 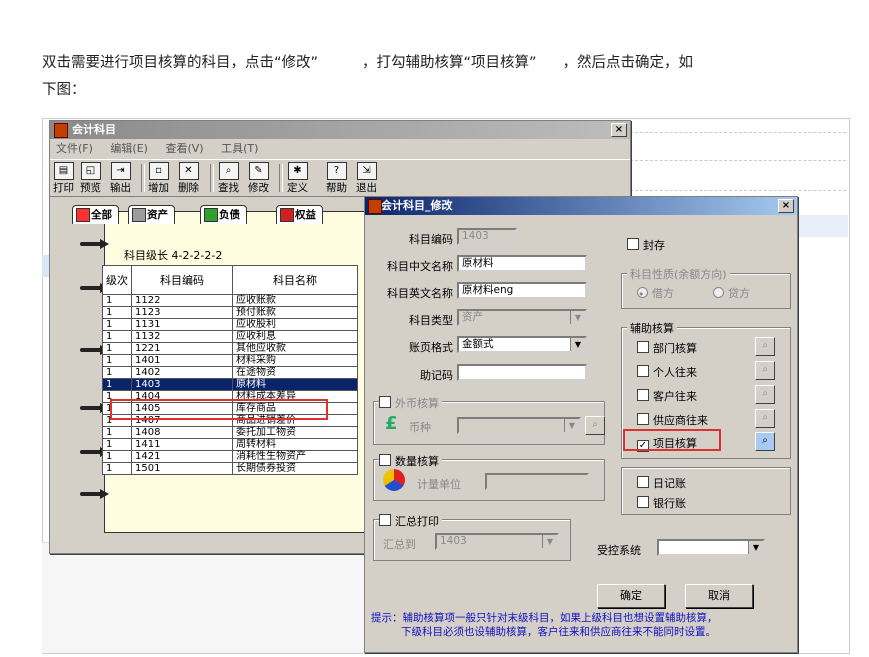 What do you see at coordinates (230, 456) in the screenshot?
I see `table-row: 1 1421 消耗性生物资产` at bounding box center [230, 456].